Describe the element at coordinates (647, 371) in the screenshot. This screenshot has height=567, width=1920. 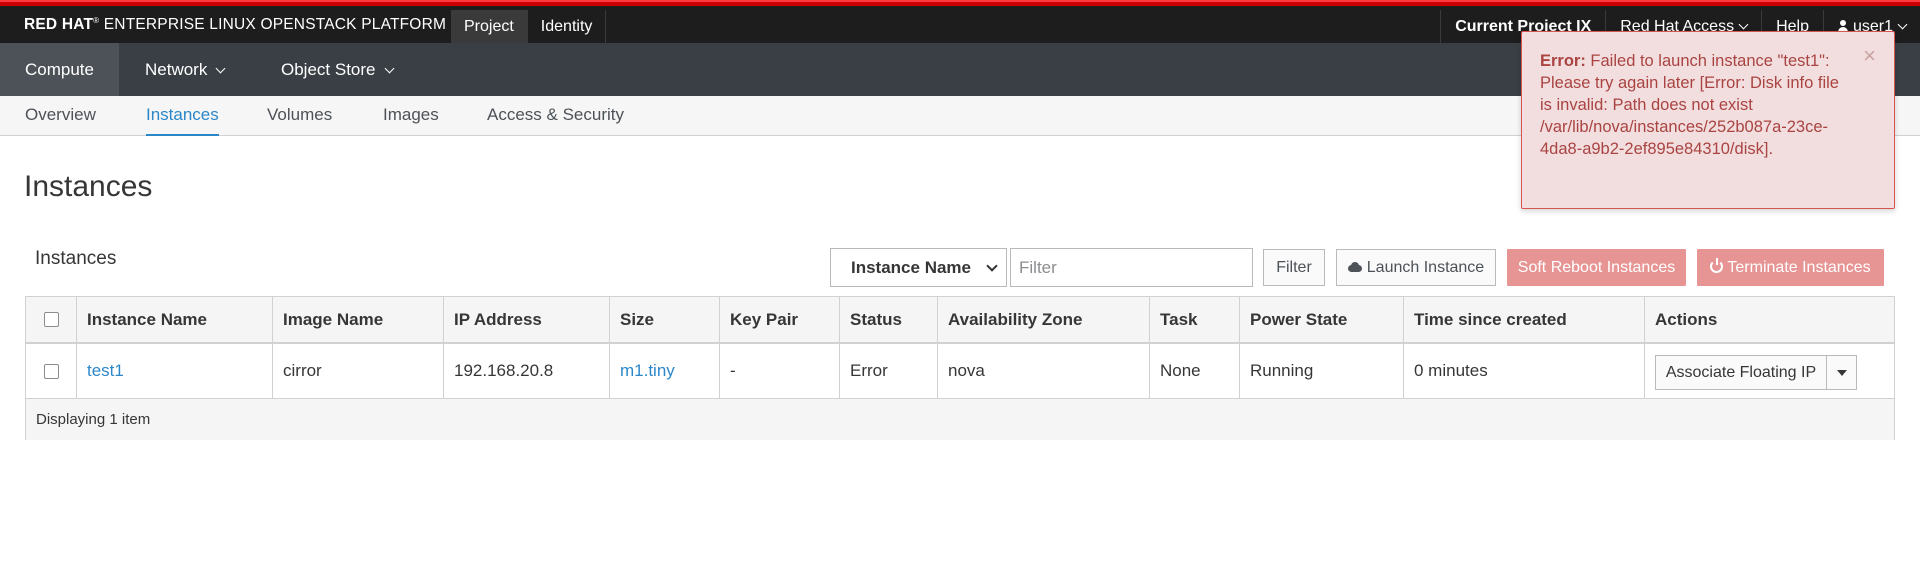
I see `size-link: m1.tiny` at that location.